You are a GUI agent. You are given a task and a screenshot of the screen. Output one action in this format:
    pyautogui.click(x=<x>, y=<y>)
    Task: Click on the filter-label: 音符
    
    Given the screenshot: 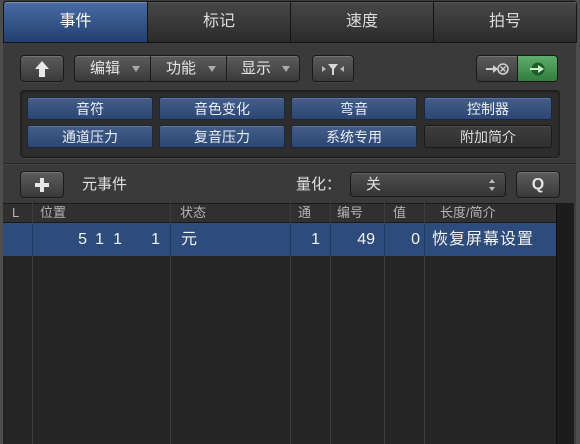 What is the action you would take?
    pyautogui.click(x=90, y=108)
    